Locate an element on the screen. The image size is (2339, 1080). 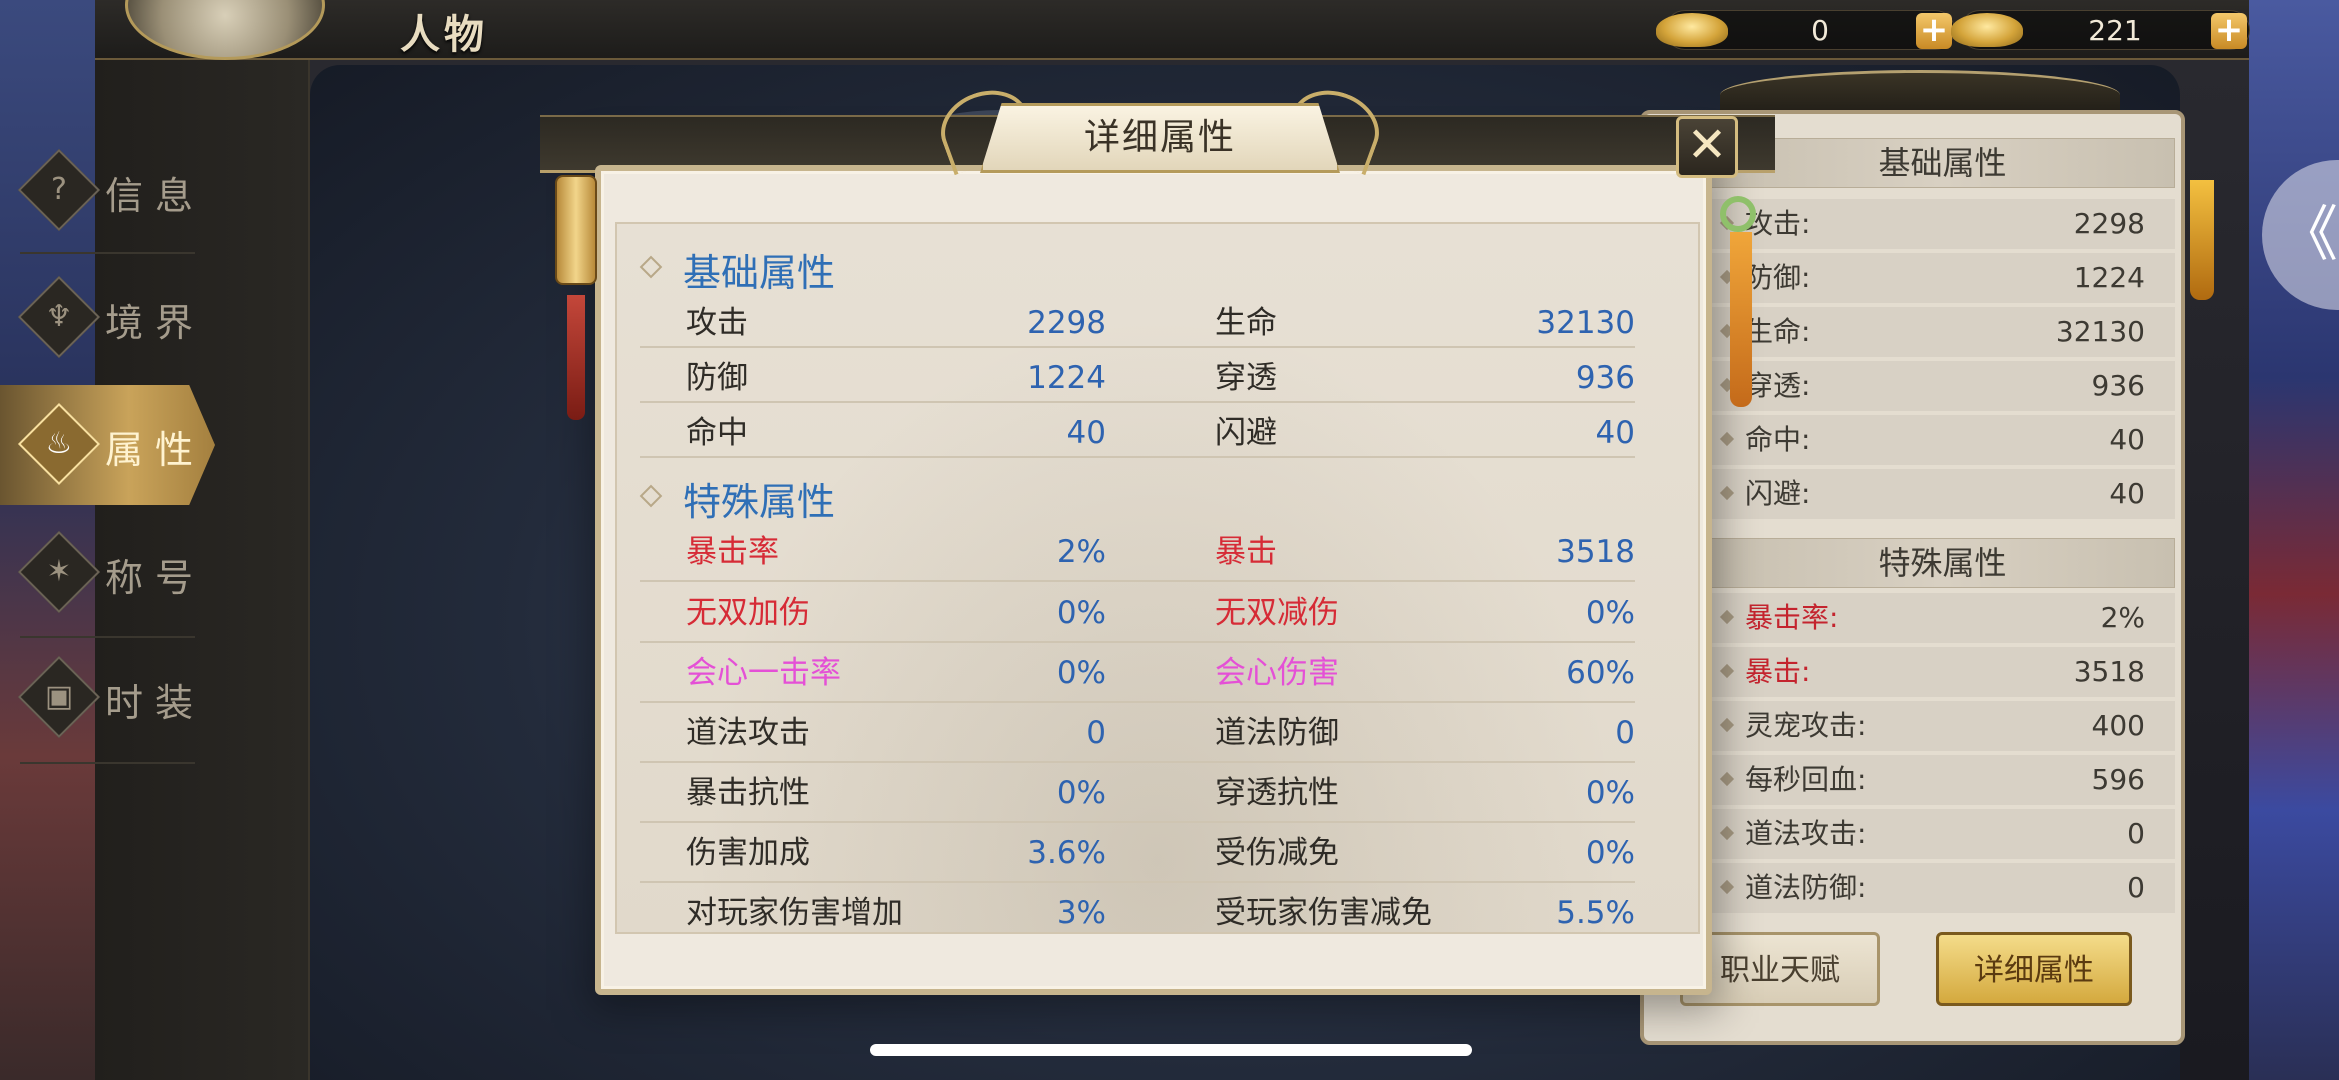
nav-item-label: 时装 is located at coordinates (155, 703).